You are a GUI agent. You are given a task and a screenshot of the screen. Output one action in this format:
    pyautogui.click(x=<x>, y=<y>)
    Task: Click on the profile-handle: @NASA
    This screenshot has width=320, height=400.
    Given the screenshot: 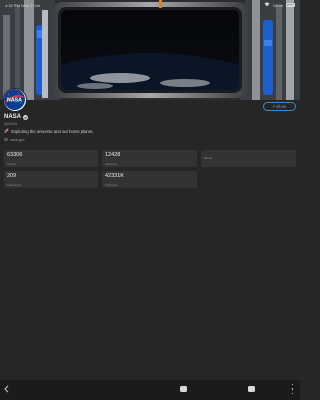 What is the action you would take?
    pyautogui.click(x=11, y=123)
    